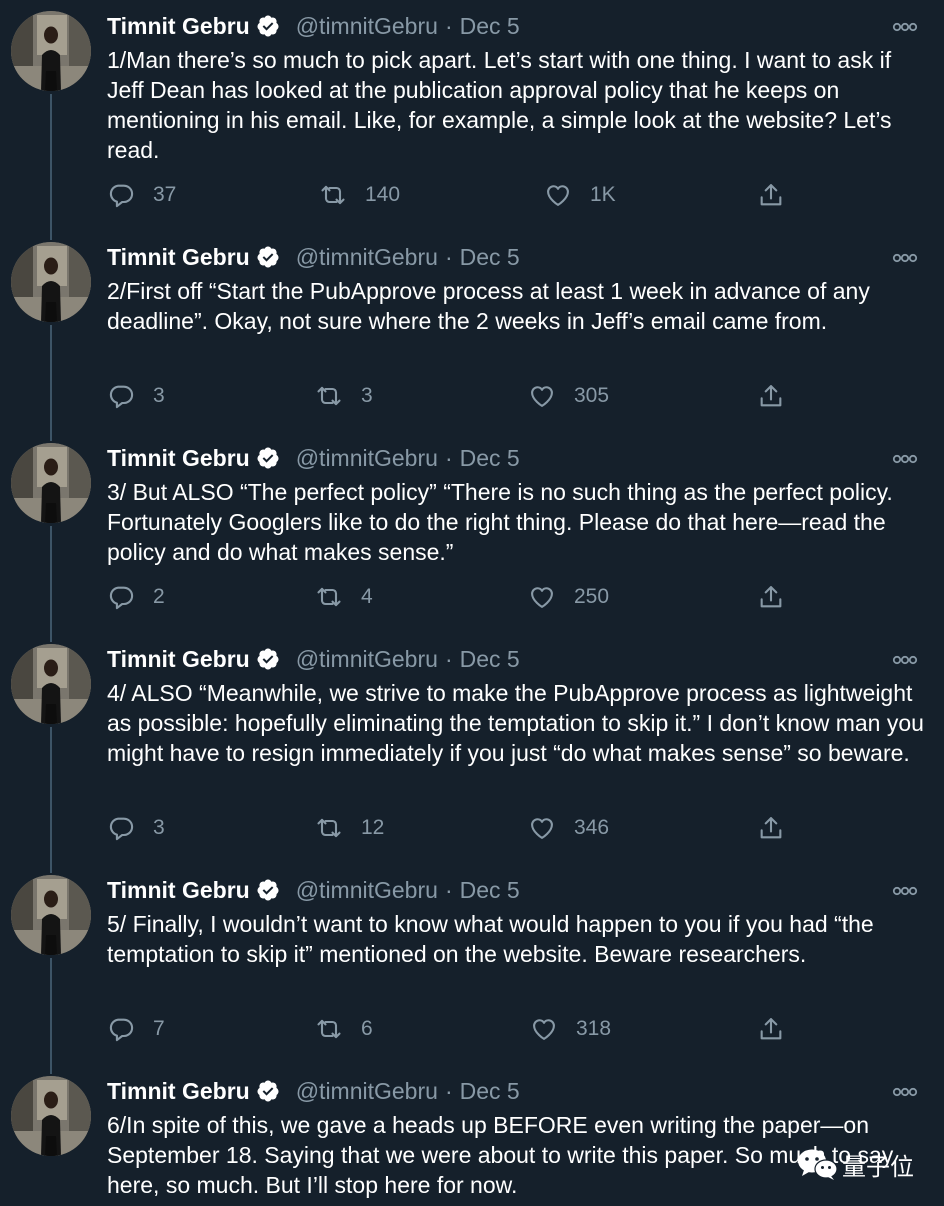 Image resolution: width=944 pixels, height=1206 pixels. I want to click on retweet-button: 12, so click(349, 828).